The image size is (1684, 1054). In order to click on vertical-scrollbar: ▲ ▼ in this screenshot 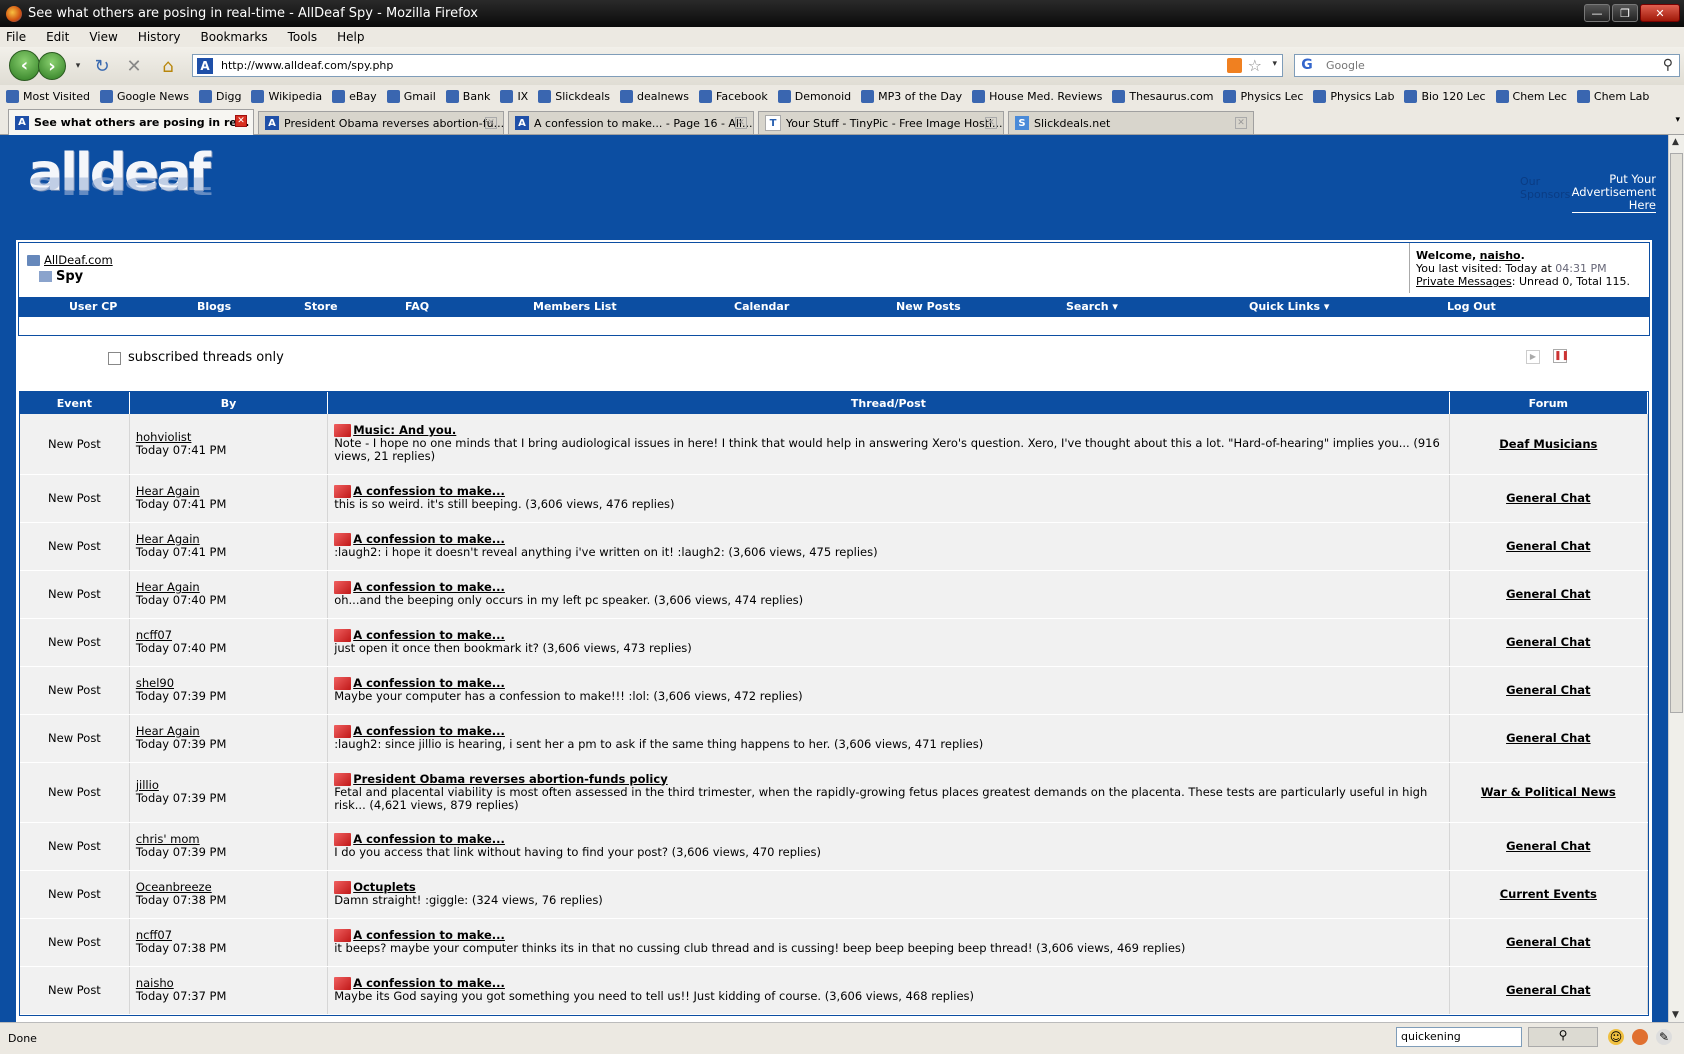, I will do `click(1676, 578)`.